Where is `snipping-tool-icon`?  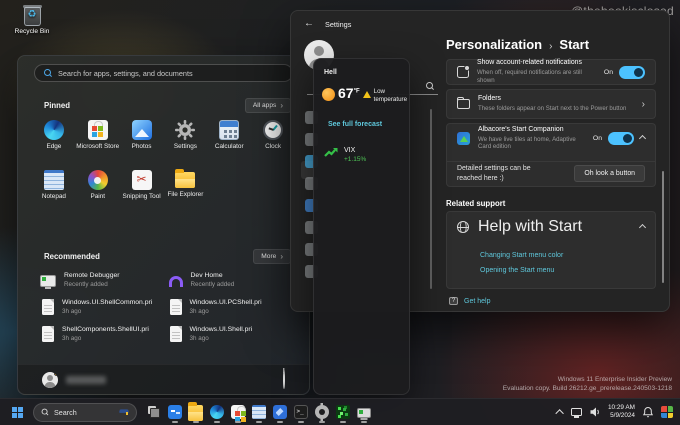 snipping-tool-icon is located at coordinates (141, 180).